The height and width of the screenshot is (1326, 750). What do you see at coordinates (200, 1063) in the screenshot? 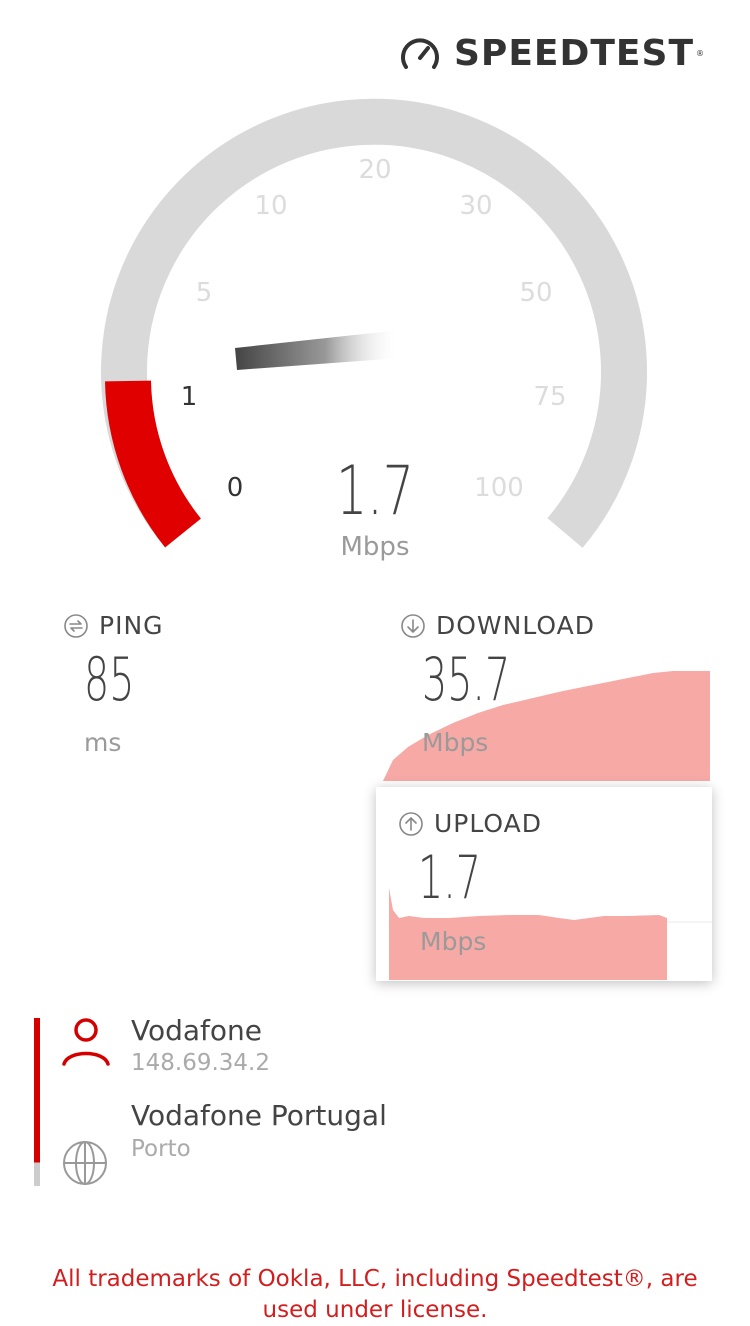
I see `provider-ip: 148.69.34.2` at bounding box center [200, 1063].